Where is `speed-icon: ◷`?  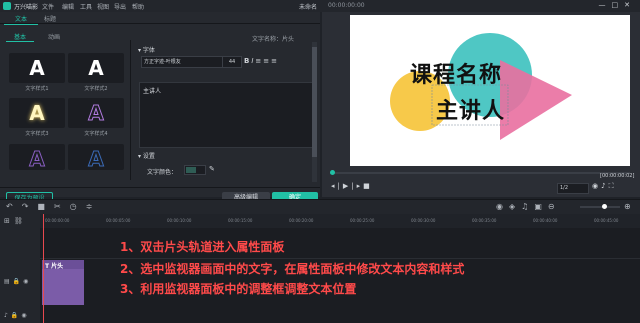
speed-icon: ◷ is located at coordinates (78, 206).